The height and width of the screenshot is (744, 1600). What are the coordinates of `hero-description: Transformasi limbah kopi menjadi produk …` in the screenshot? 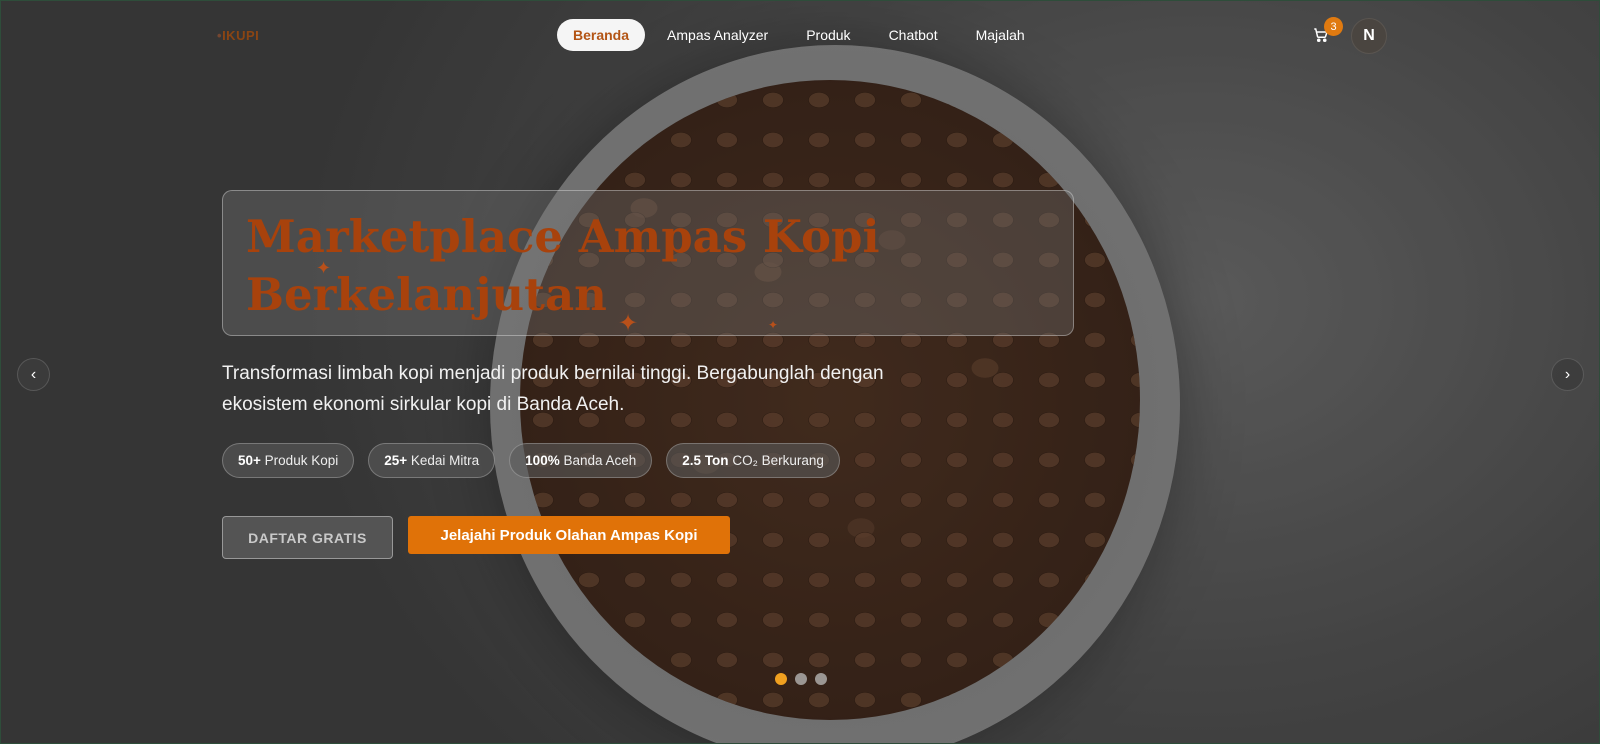 It's located at (553, 389).